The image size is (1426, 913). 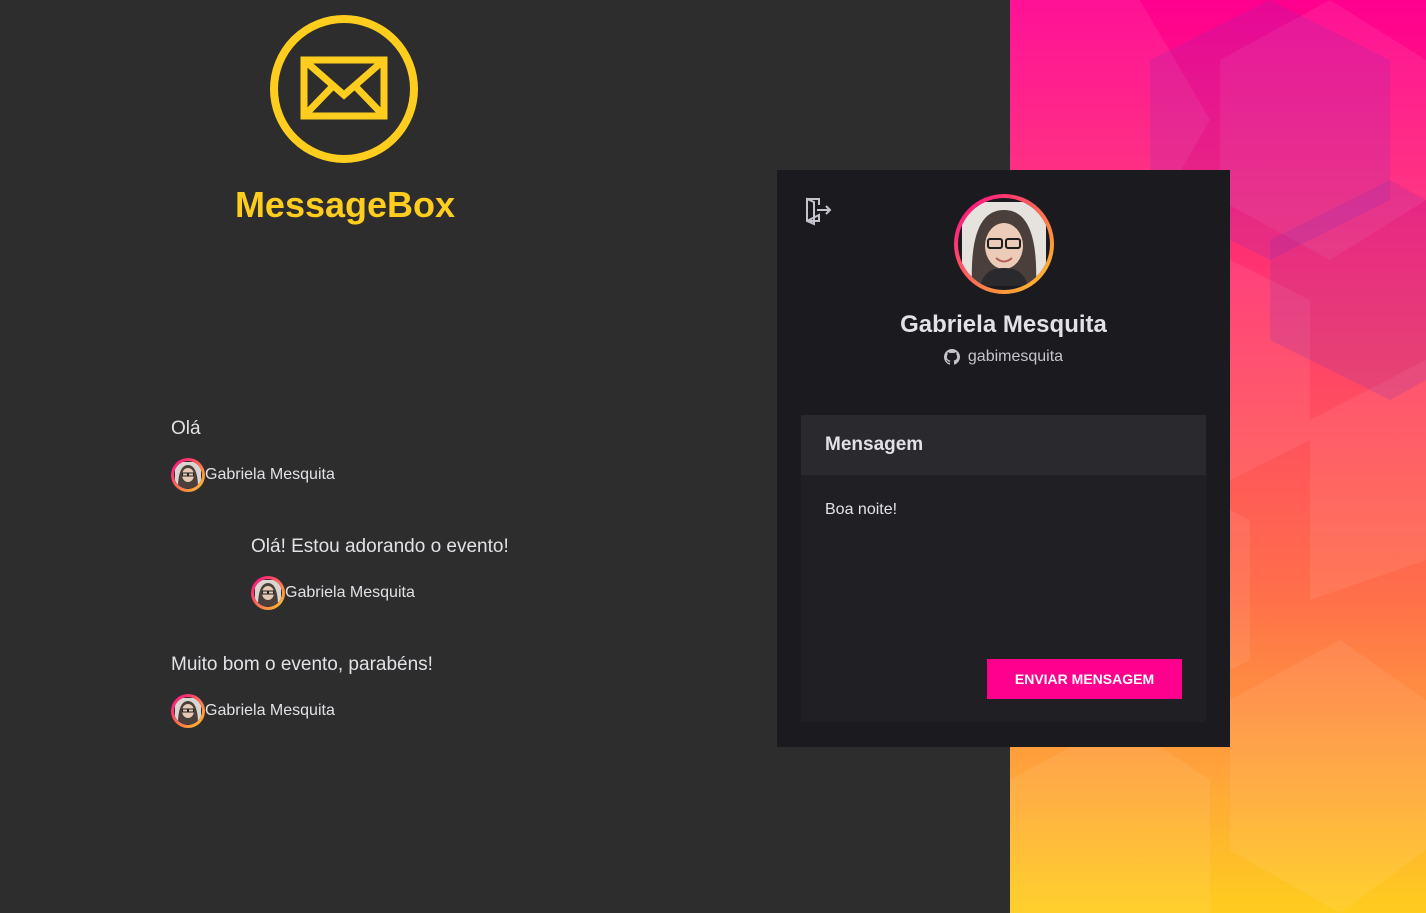 I want to click on profile-avatar, so click(x=1004, y=244).